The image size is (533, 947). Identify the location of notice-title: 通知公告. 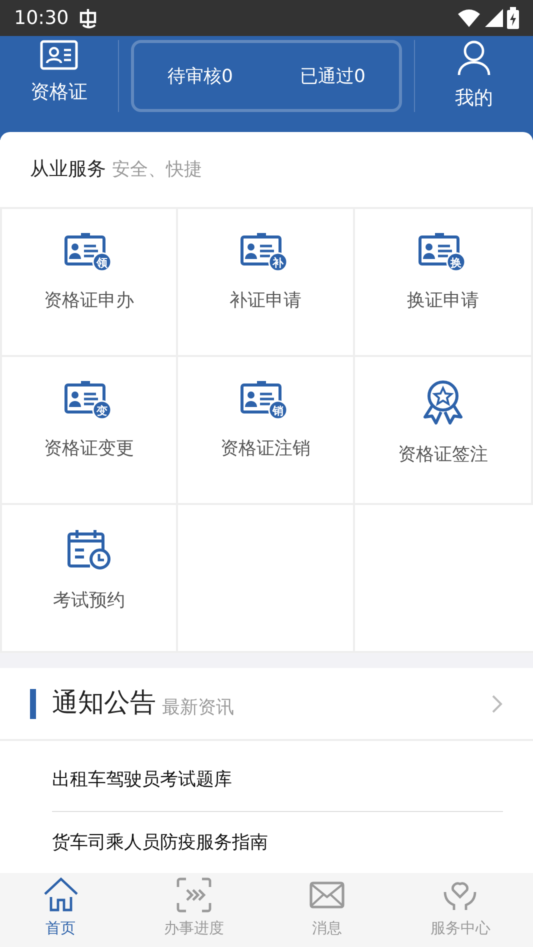
(104, 703).